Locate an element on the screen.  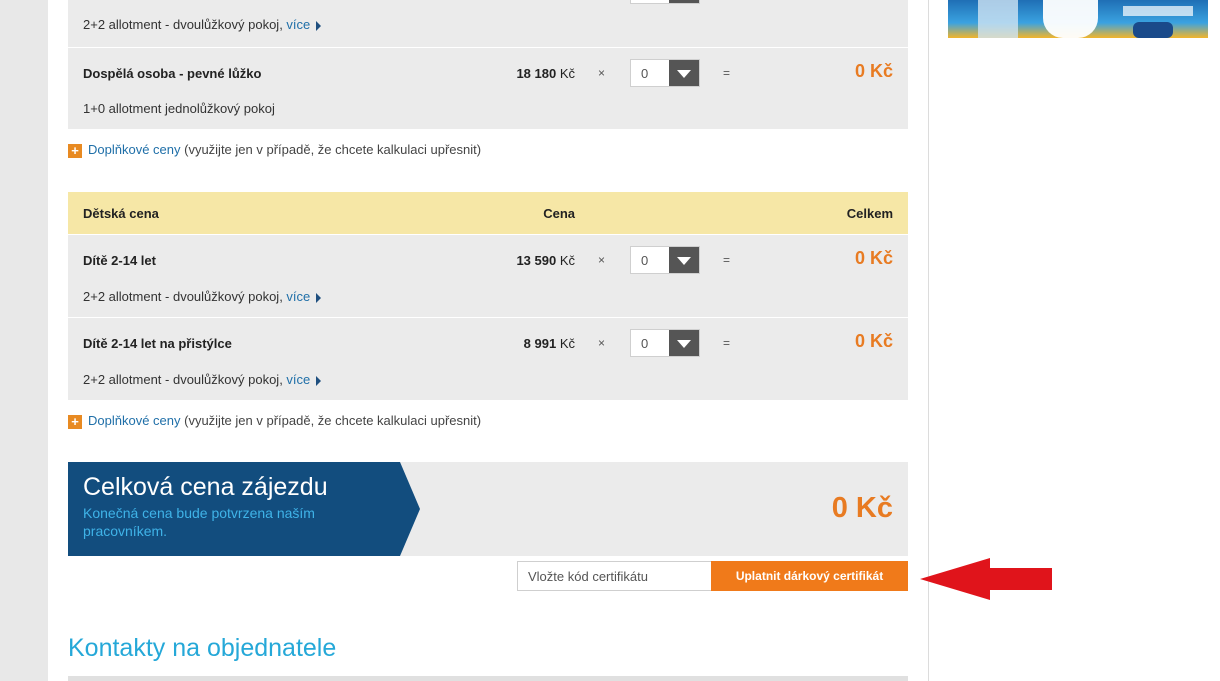
child-header-label: Dětská cena is located at coordinates (121, 213).